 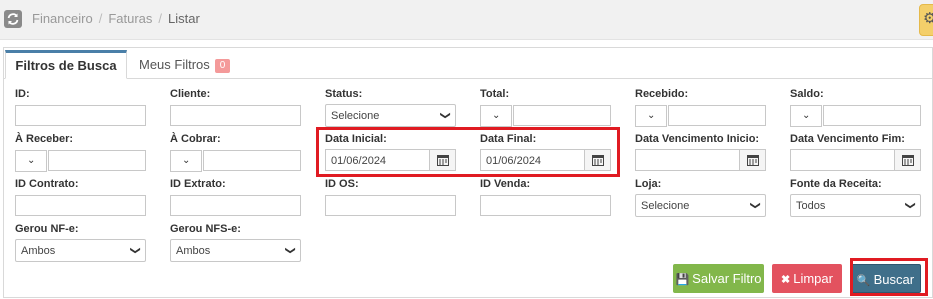 I want to click on id-venda-input, so click(x=545, y=205).